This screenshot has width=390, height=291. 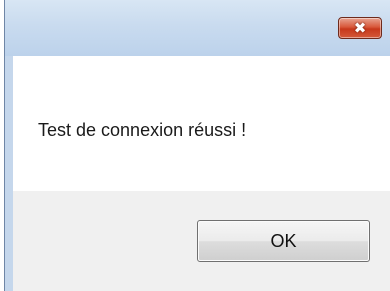 What do you see at coordinates (283, 241) in the screenshot?
I see `ok-button: OK` at bounding box center [283, 241].